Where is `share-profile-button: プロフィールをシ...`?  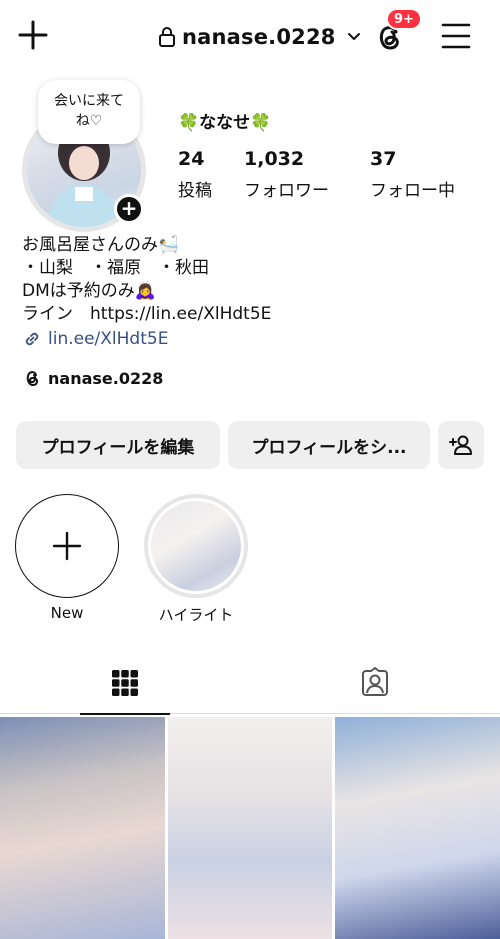
share-profile-button: プロフィールをシ... is located at coordinates (329, 445).